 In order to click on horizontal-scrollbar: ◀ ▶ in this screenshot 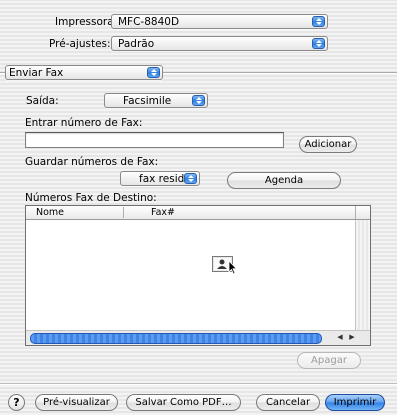, I will do `click(198, 337)`.